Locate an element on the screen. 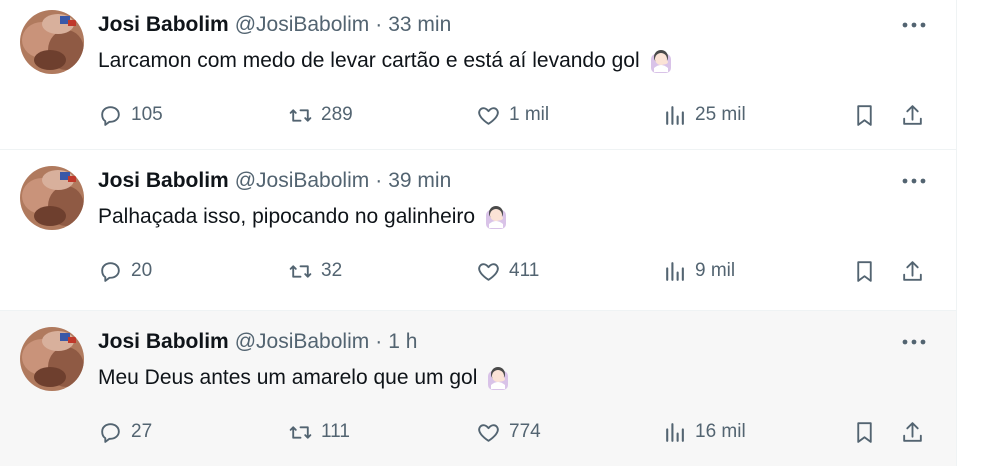 Image resolution: width=984 pixels, height=466 pixels. retweet-button: 289 is located at coordinates (320, 115).